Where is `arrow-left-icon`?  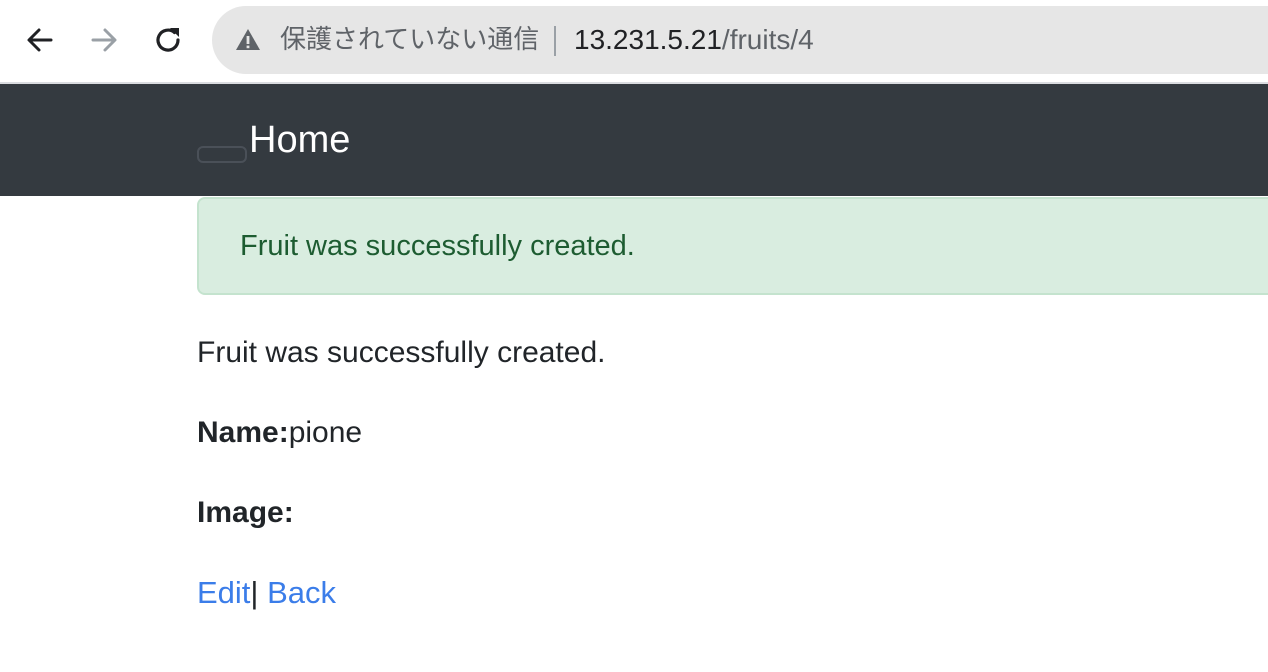
arrow-left-icon is located at coordinates (40, 40).